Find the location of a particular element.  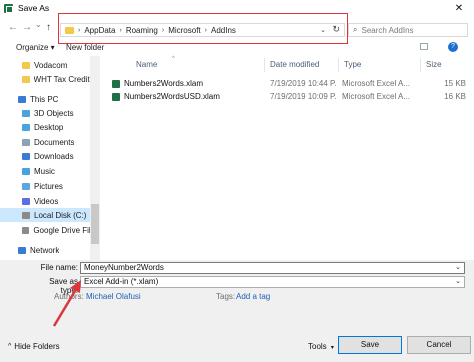

column-header-date: Date modified is located at coordinates (294, 64).